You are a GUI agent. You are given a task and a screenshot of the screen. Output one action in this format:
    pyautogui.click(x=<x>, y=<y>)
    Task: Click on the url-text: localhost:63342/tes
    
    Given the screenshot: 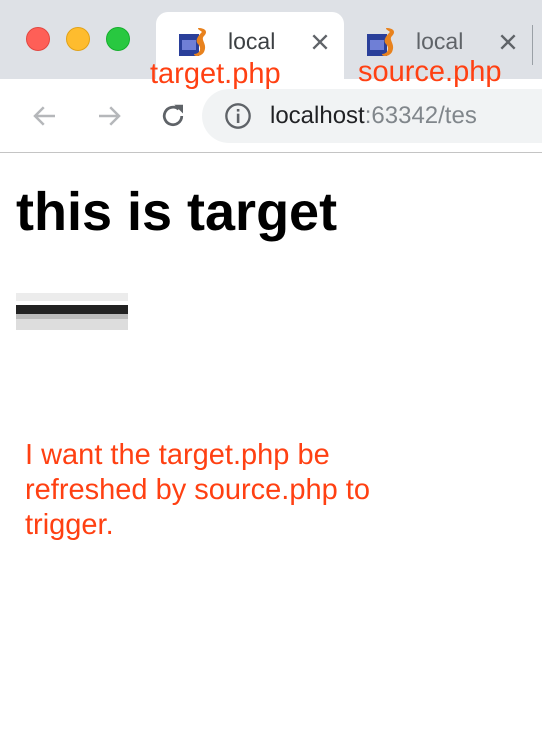 What is the action you would take?
    pyautogui.click(x=373, y=116)
    